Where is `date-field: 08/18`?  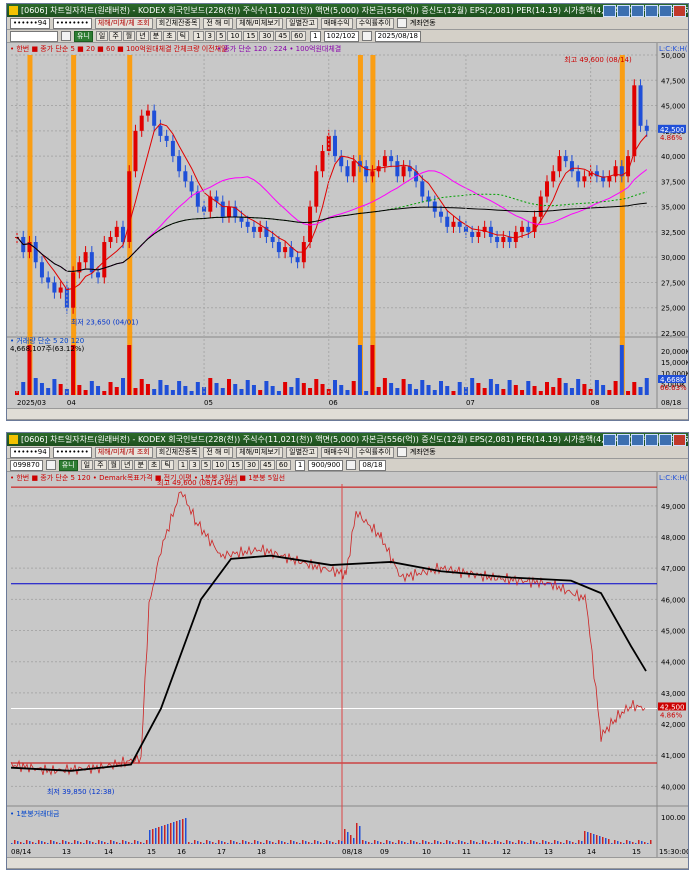 date-field: 08/18 is located at coordinates (372, 465).